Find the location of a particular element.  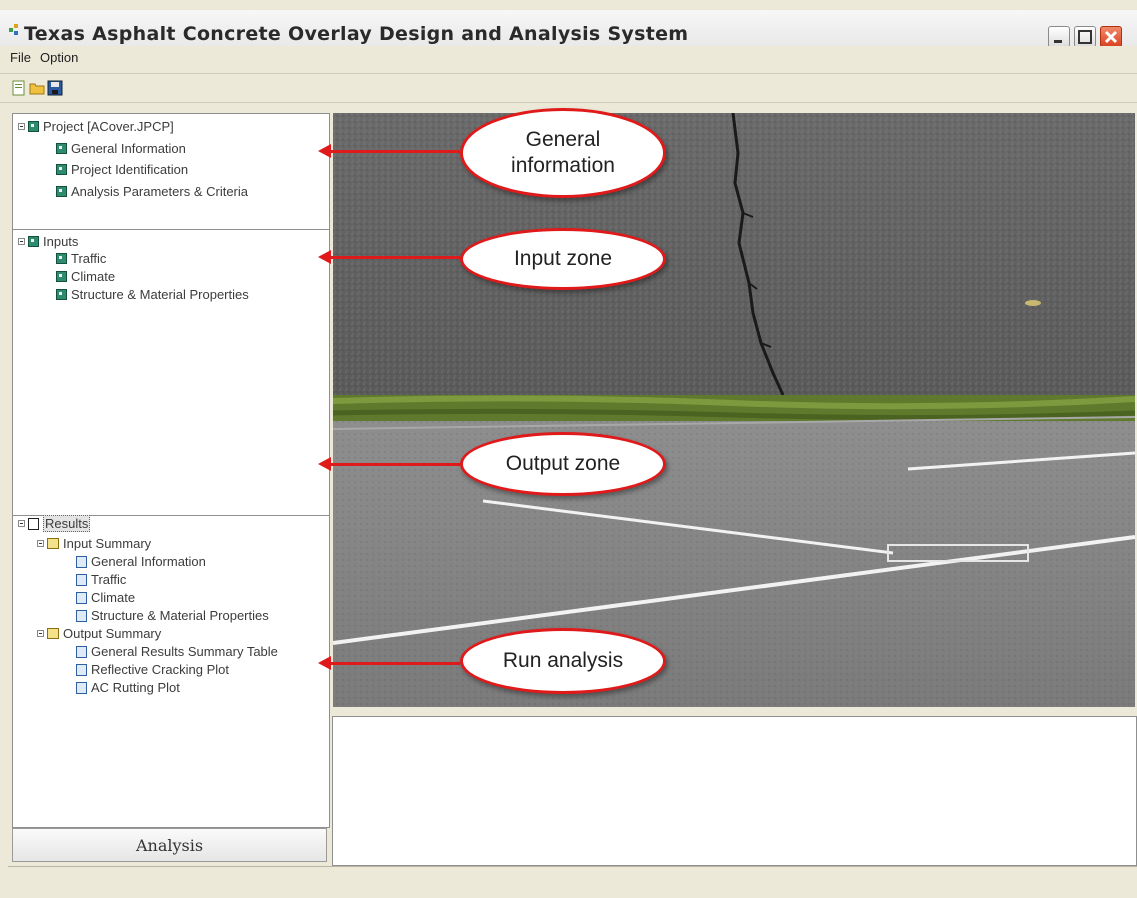

save-icon is located at coordinates (55, 88).